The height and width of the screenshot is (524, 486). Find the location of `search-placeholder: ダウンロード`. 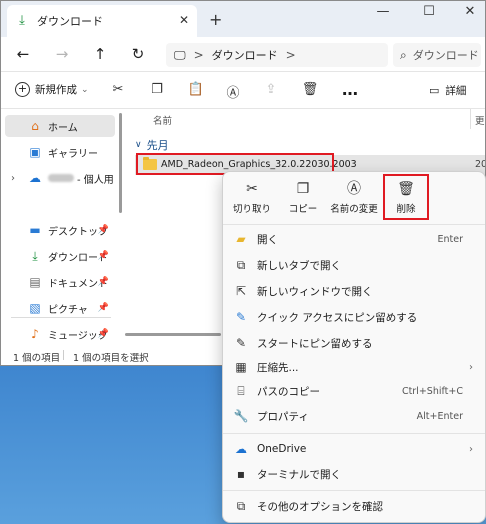

search-placeholder: ダウンロード is located at coordinates (445, 55).